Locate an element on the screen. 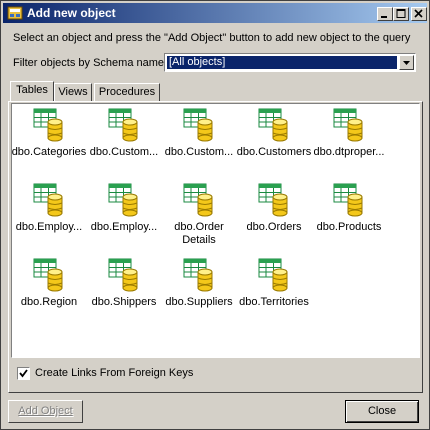 The height and width of the screenshot is (430, 430). filter-label: Filter objects by Schema name: is located at coordinates (90, 63).